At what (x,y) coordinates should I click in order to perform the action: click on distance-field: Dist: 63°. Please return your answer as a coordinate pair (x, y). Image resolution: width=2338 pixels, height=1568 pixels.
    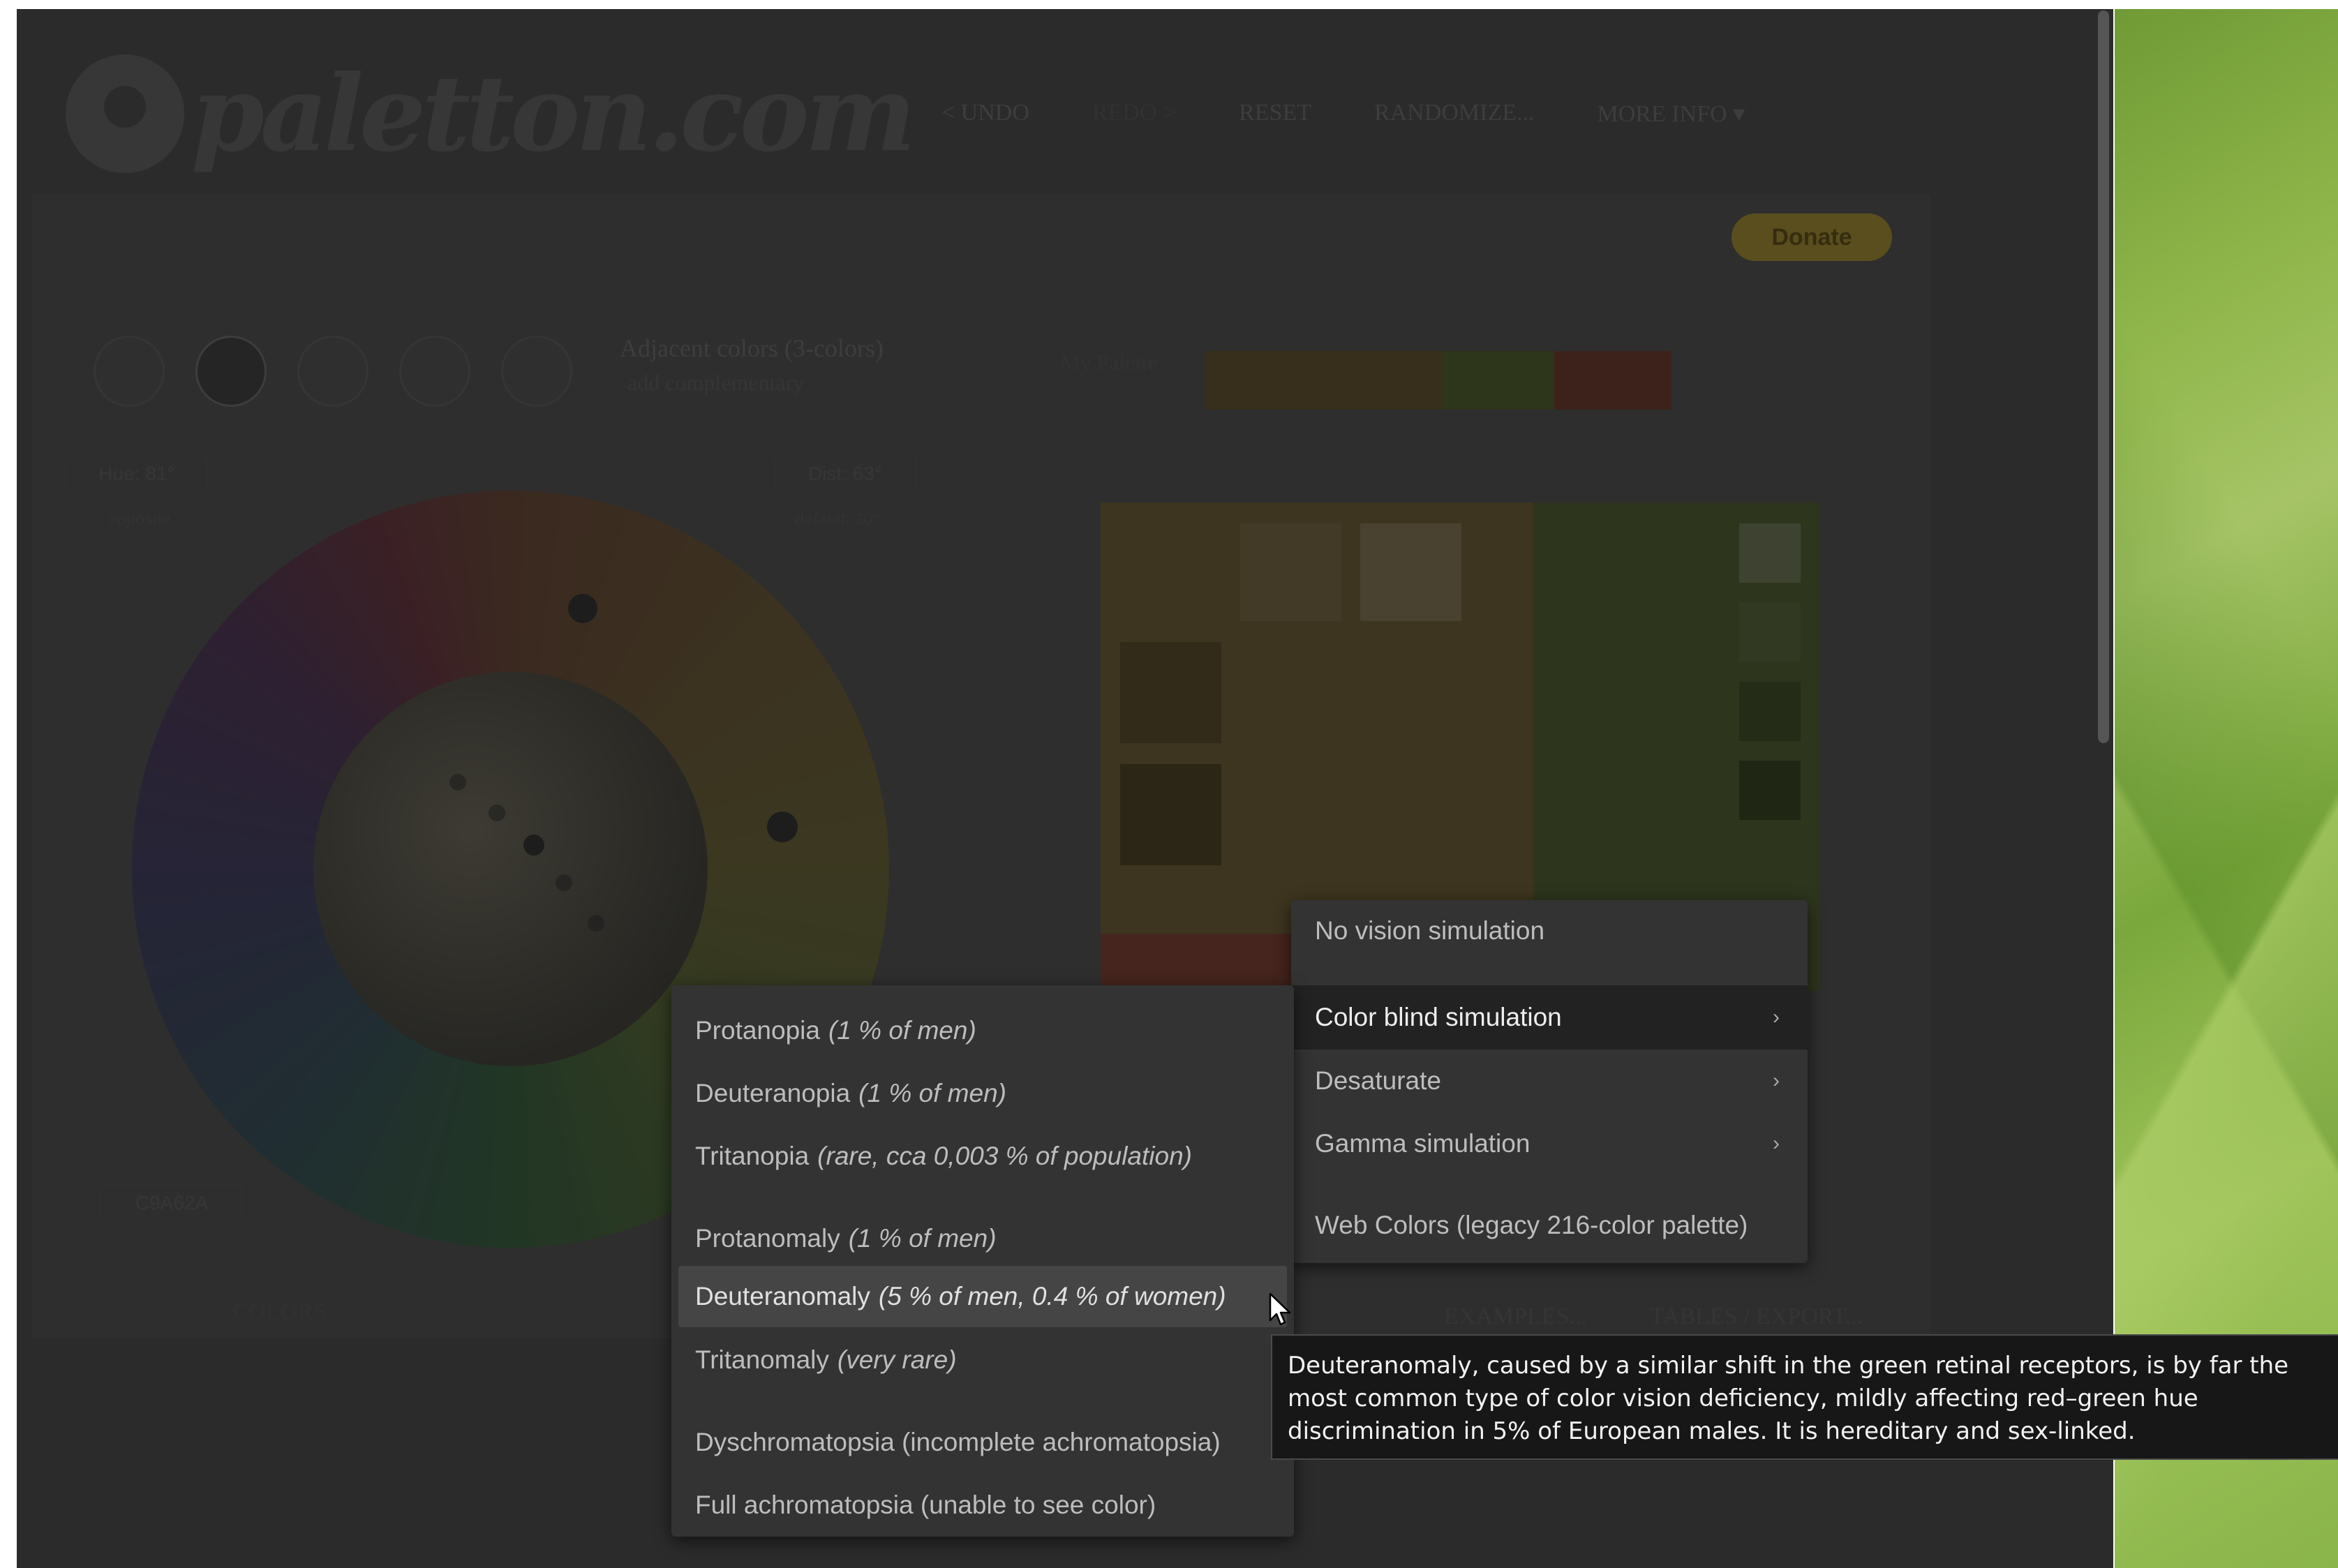
    Looking at the image, I should click on (845, 474).